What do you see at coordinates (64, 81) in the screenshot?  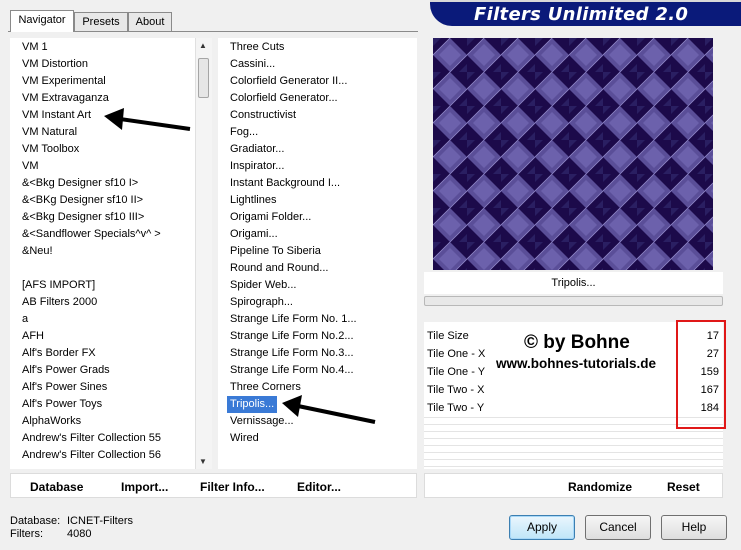 I see `category-item: VM Experimental` at bounding box center [64, 81].